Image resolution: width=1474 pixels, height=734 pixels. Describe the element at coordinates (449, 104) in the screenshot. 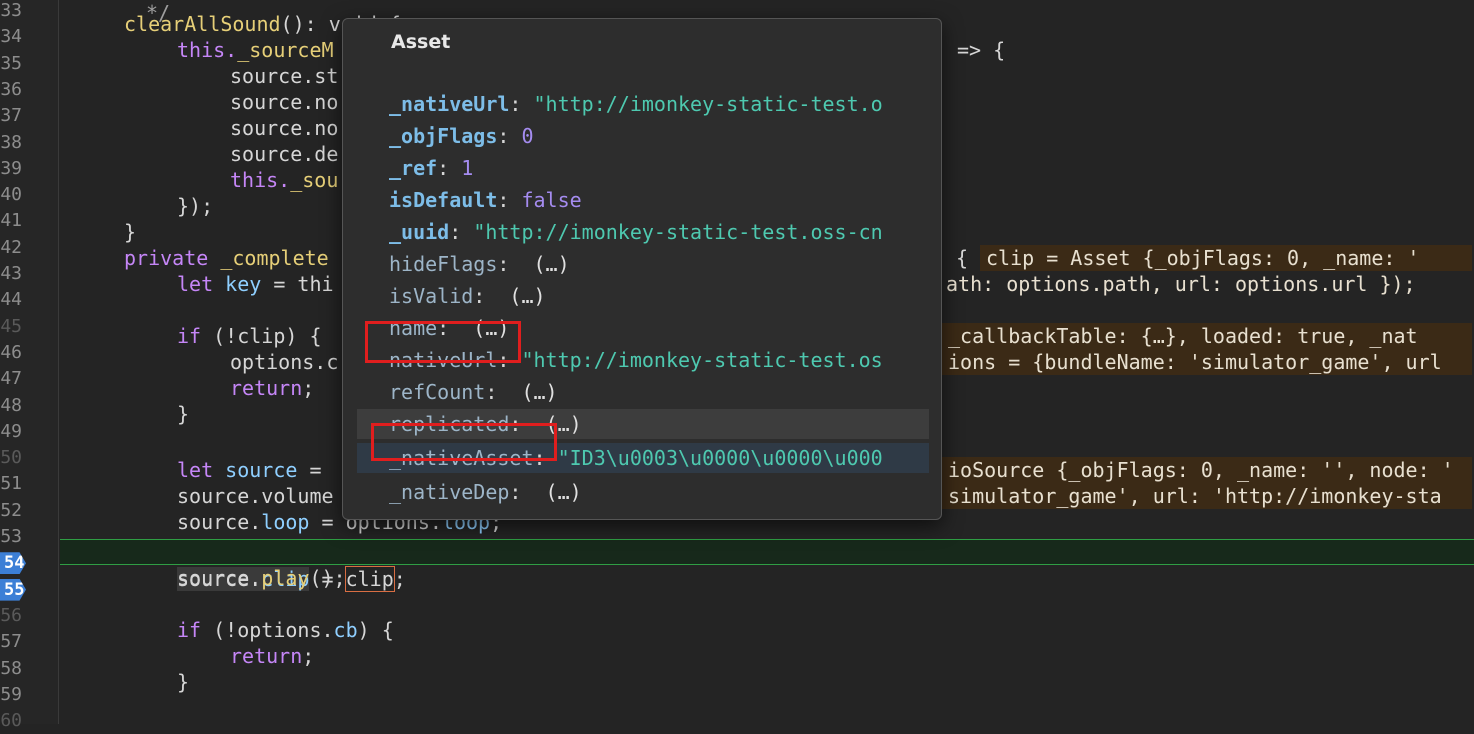

I see `property-key: _nativeUrl` at that location.